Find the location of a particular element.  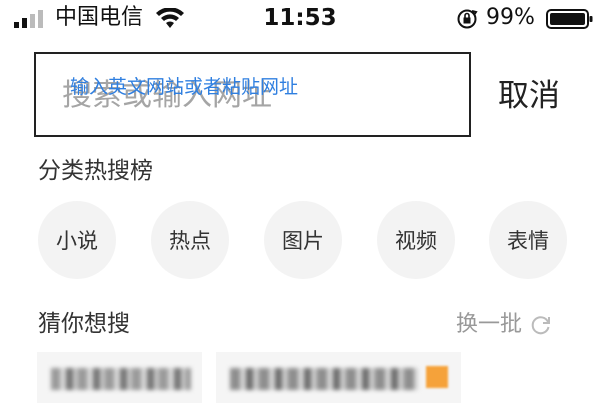

category-novel-button: 小说 is located at coordinates (77, 240).